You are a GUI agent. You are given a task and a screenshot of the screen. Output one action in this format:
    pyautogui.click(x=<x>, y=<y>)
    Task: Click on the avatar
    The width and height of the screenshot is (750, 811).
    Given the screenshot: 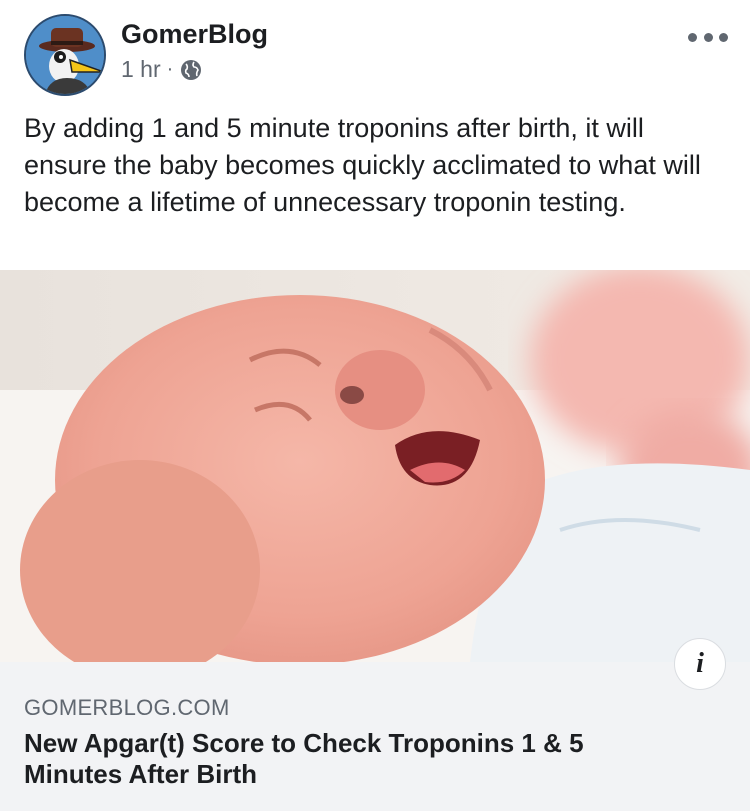 What is the action you would take?
    pyautogui.click(x=65, y=55)
    